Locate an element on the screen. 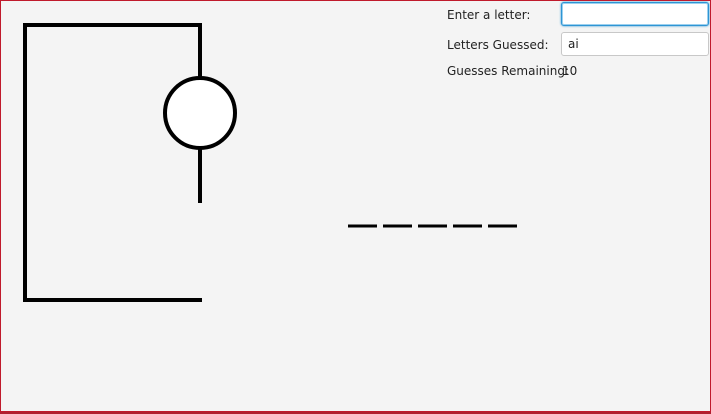  hangman-head is located at coordinates (200, 113).